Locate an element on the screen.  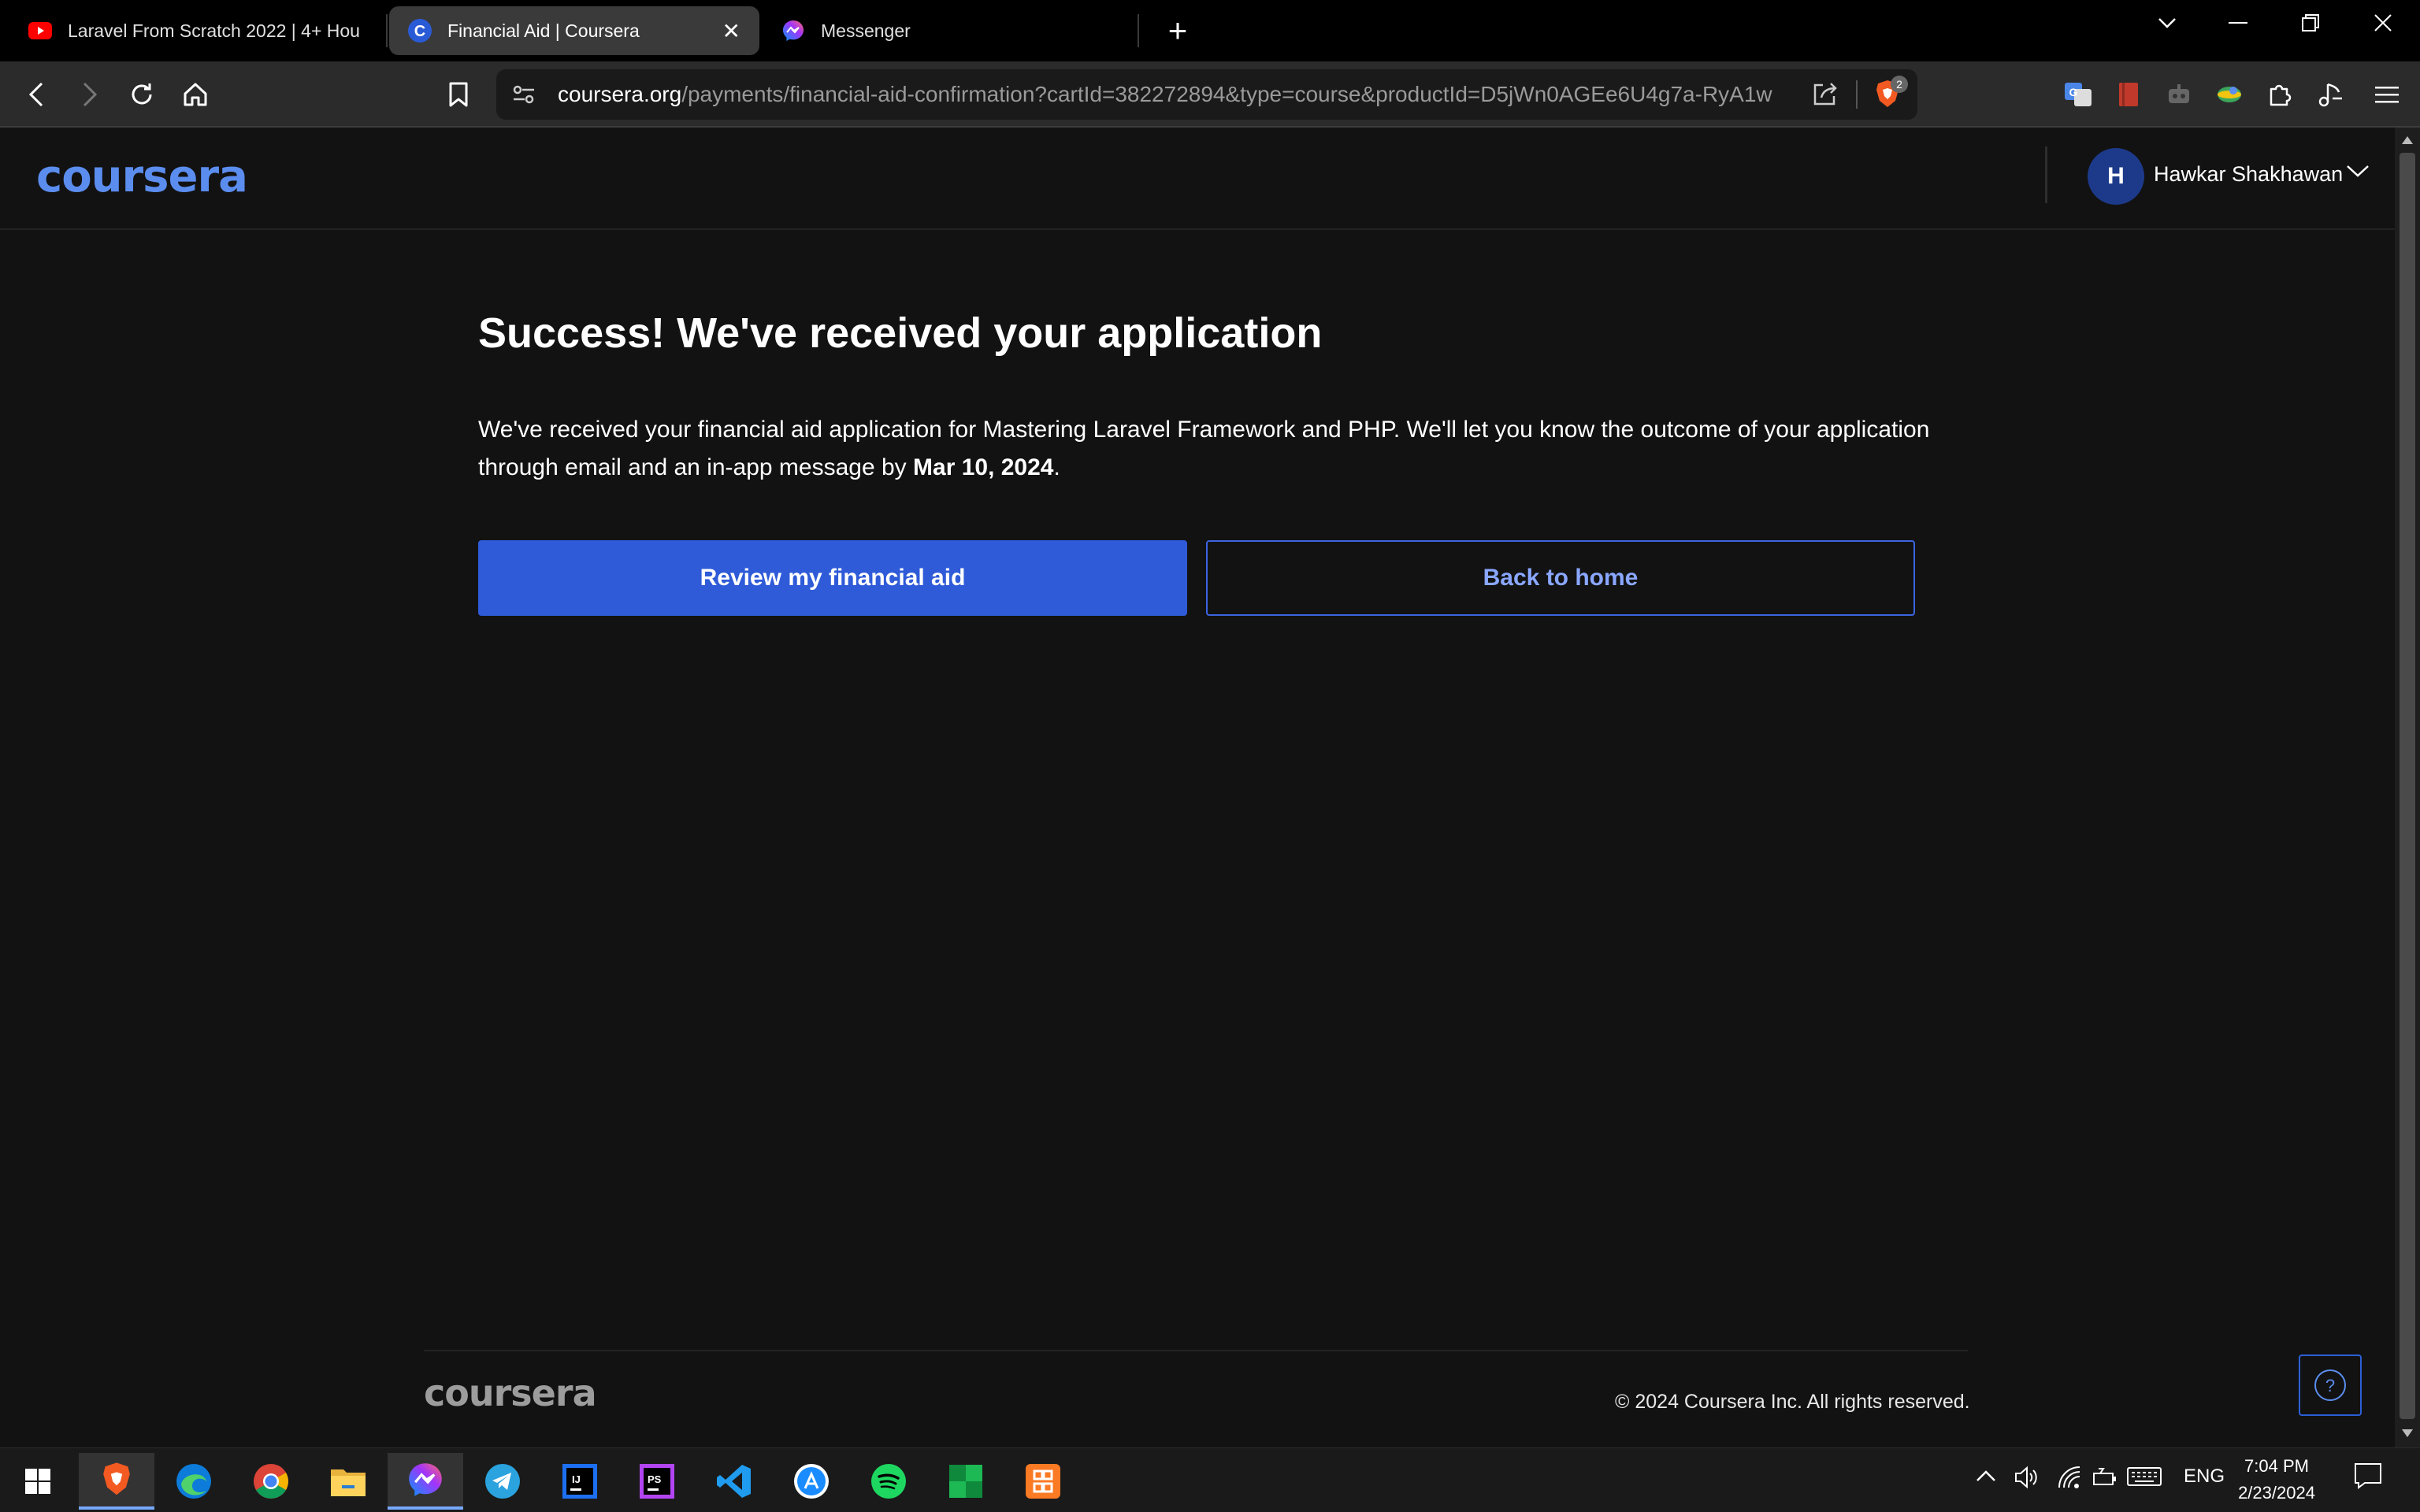
page-scrollbar is located at coordinates (2407, 787).